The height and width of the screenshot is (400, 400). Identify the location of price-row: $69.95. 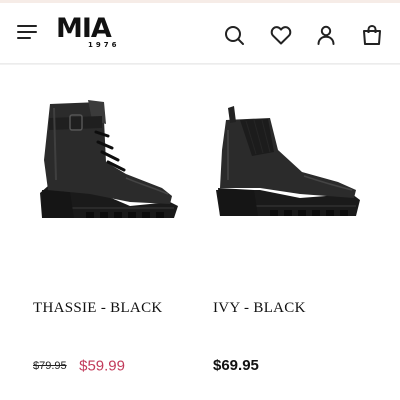
(236, 366).